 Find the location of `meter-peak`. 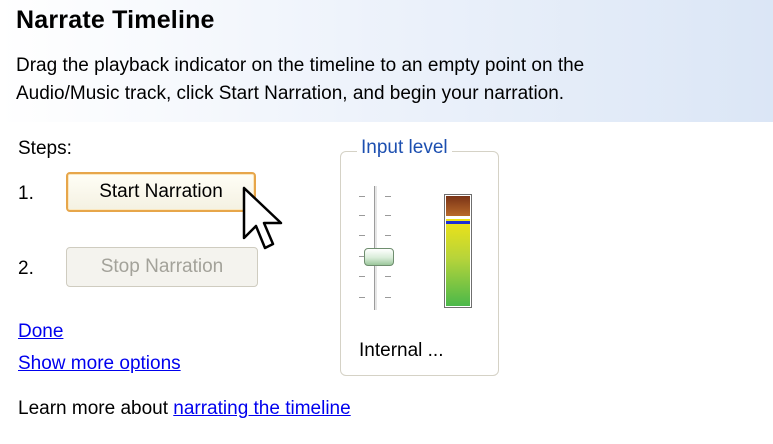

meter-peak is located at coordinates (458, 206).